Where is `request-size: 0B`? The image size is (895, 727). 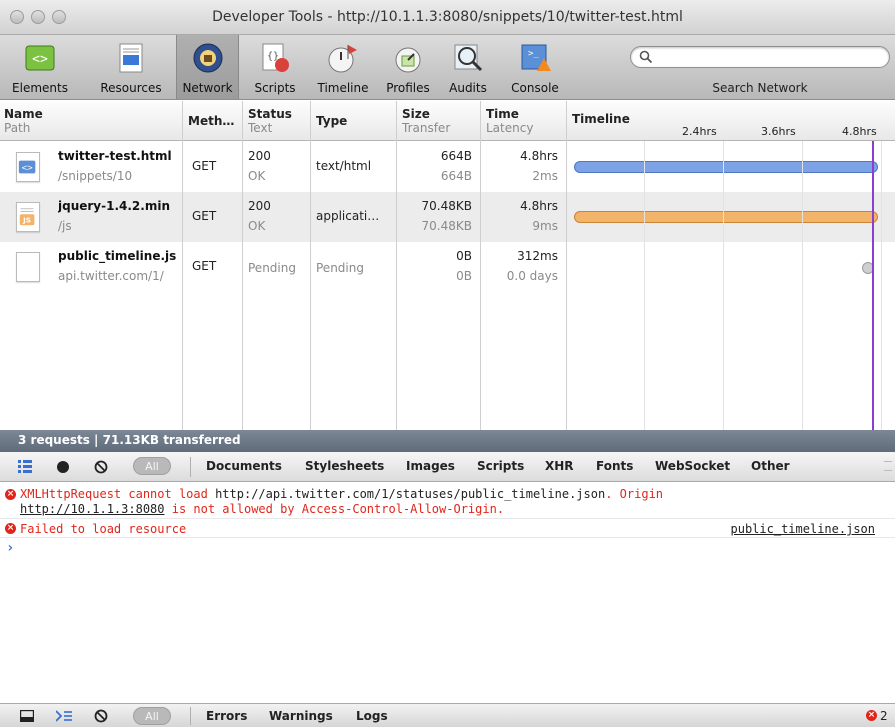
request-size: 0B is located at coordinates (464, 256).